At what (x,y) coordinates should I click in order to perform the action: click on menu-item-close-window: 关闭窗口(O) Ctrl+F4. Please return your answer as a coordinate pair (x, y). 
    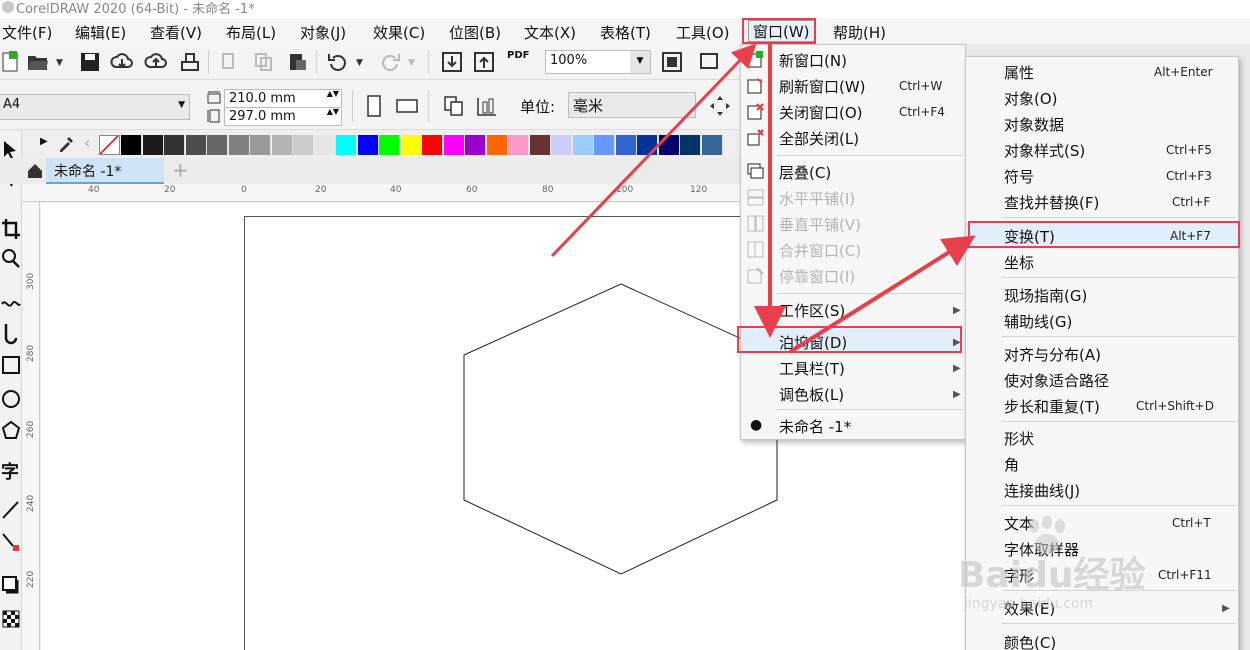
    Looking at the image, I should click on (853, 112).